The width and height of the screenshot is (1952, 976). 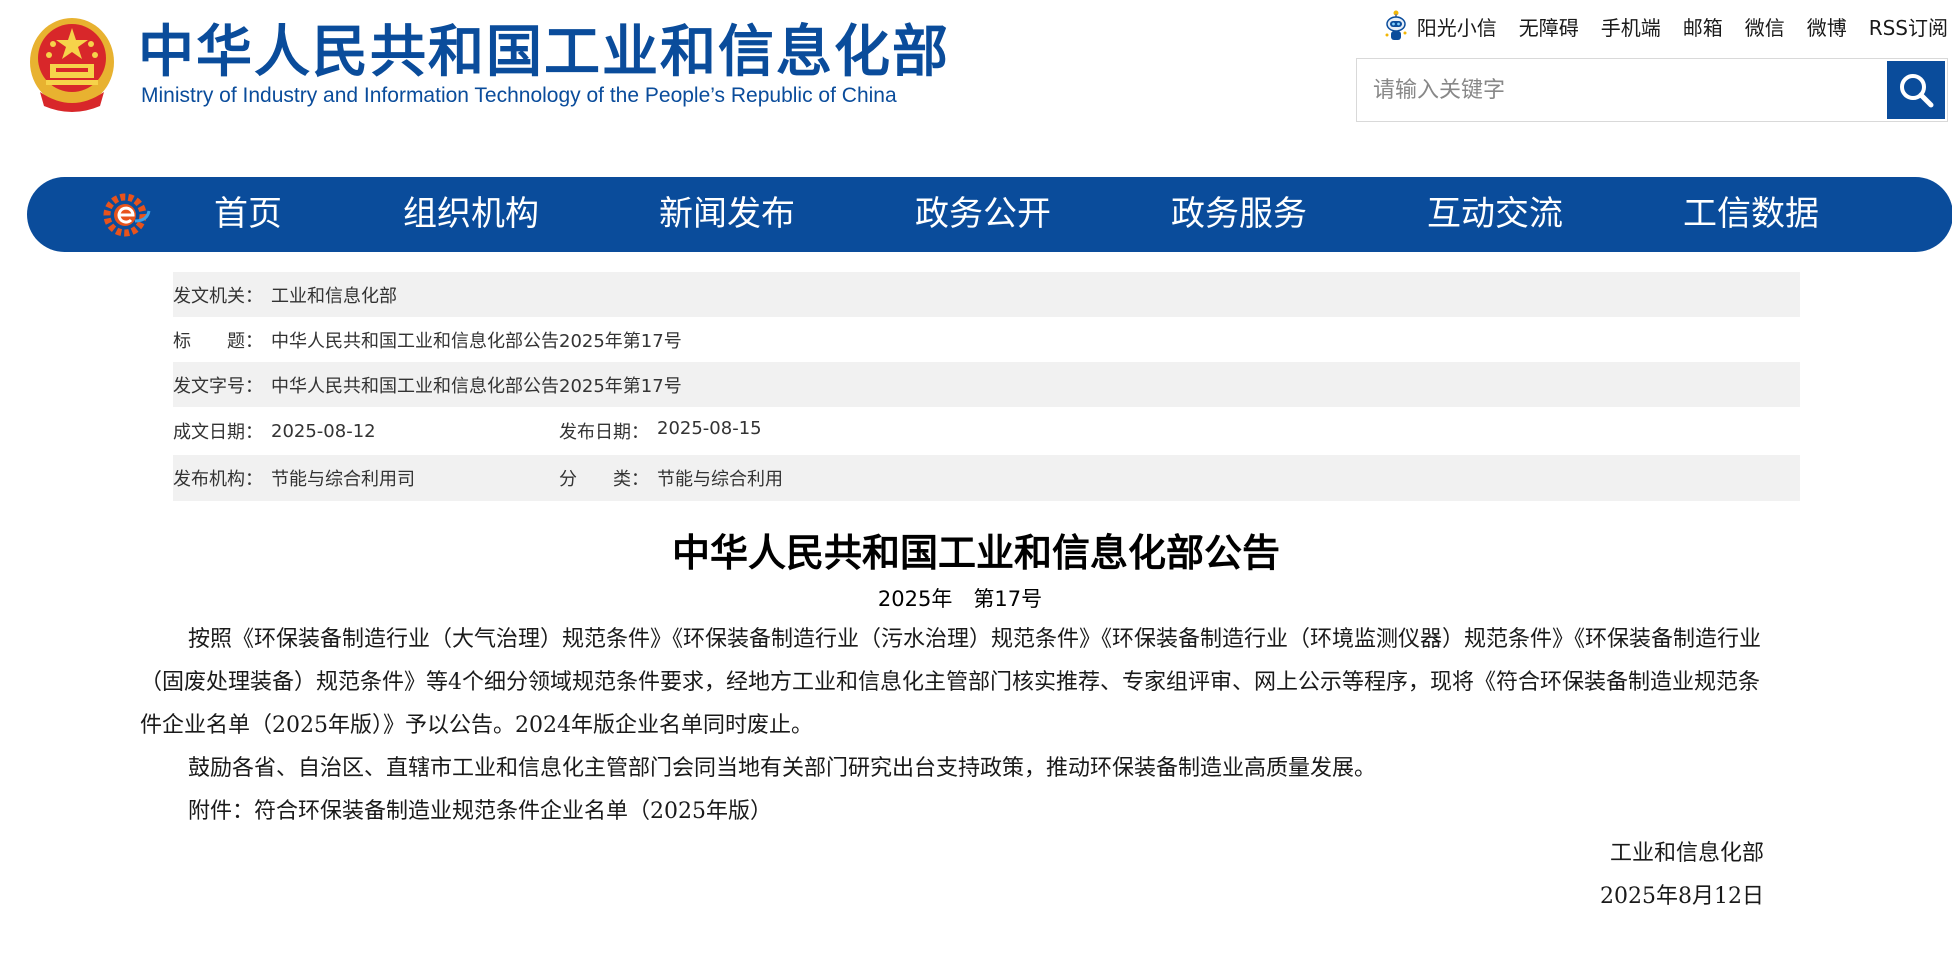 I want to click on meta-label-publisher: 发布机构：, so click(x=218, y=479).